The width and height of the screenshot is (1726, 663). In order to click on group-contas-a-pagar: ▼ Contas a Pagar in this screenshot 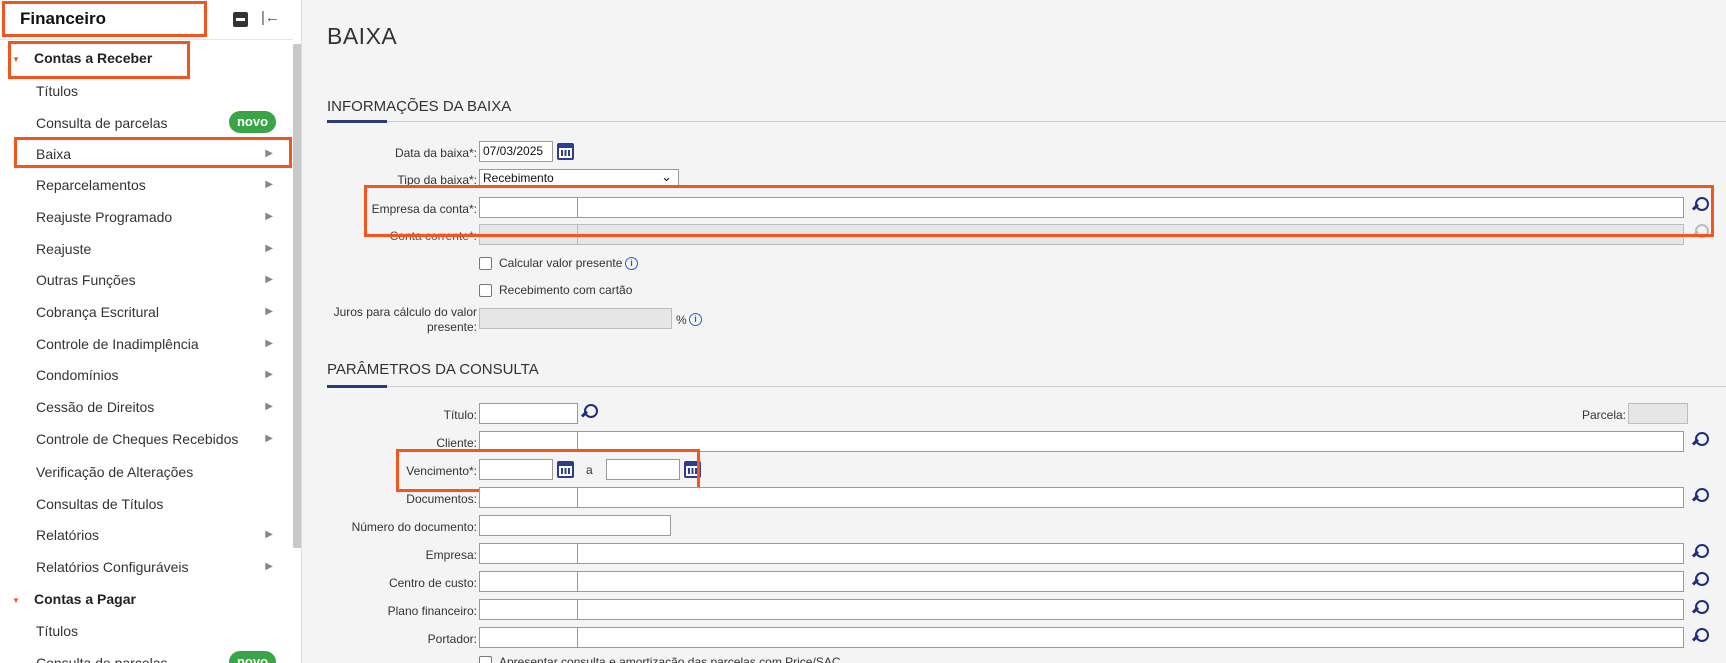, I will do `click(147, 599)`.